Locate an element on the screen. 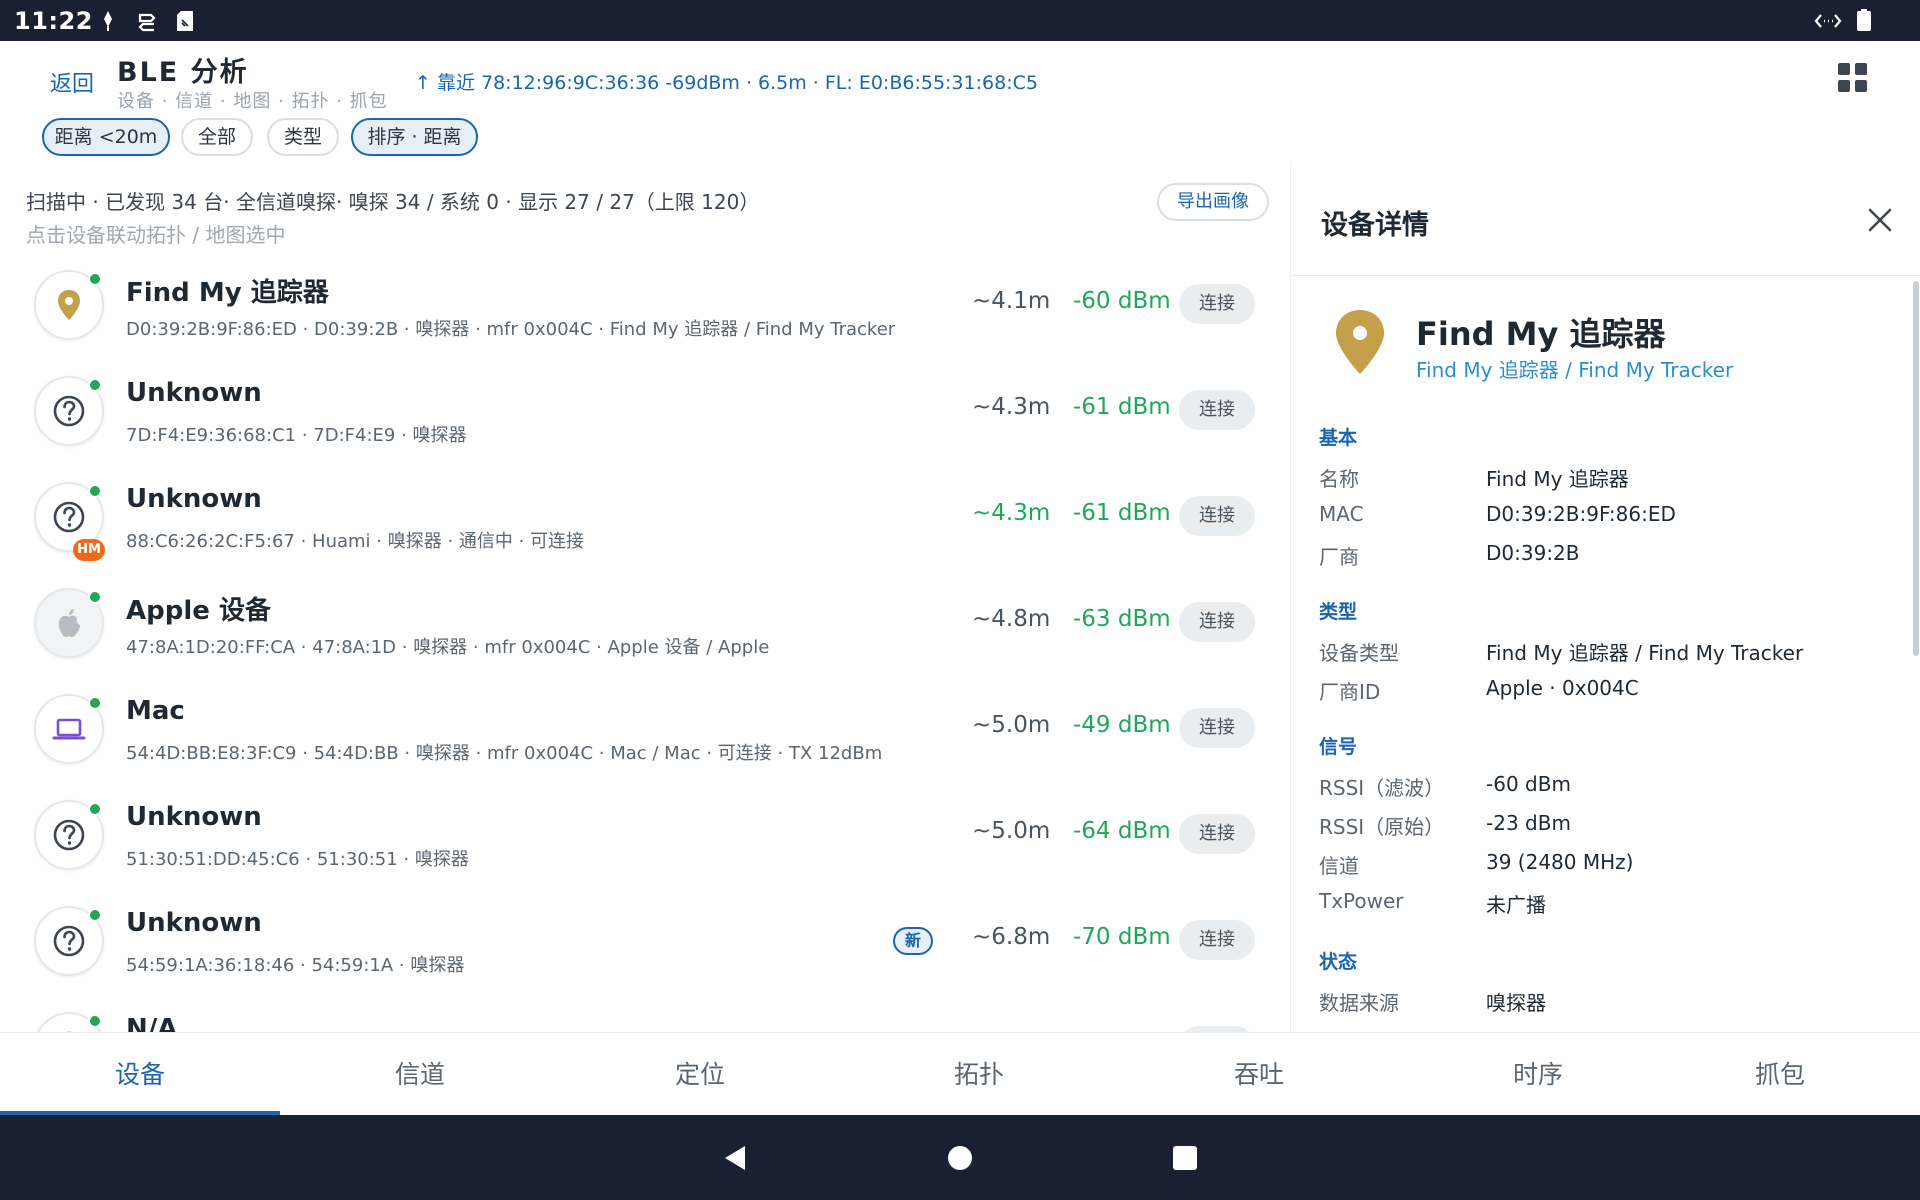 The height and width of the screenshot is (1200, 1920). nav-recents-icon is located at coordinates (1185, 1158).